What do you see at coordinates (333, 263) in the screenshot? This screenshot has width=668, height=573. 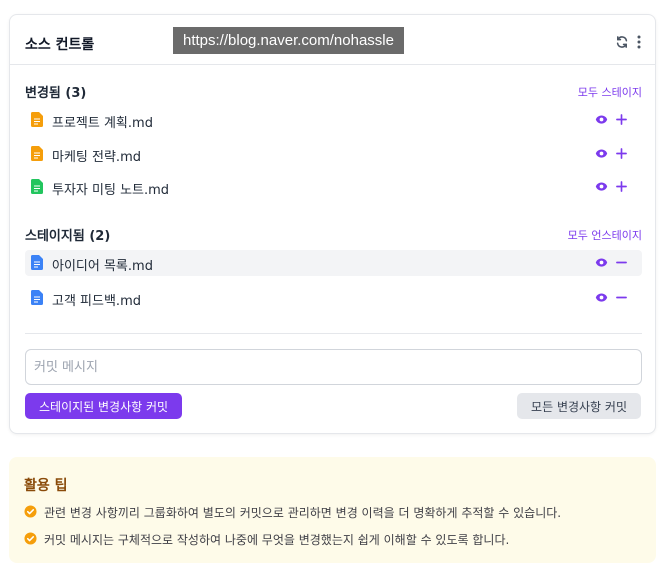 I see `staged-file-row: 아이디어 목록.md` at bounding box center [333, 263].